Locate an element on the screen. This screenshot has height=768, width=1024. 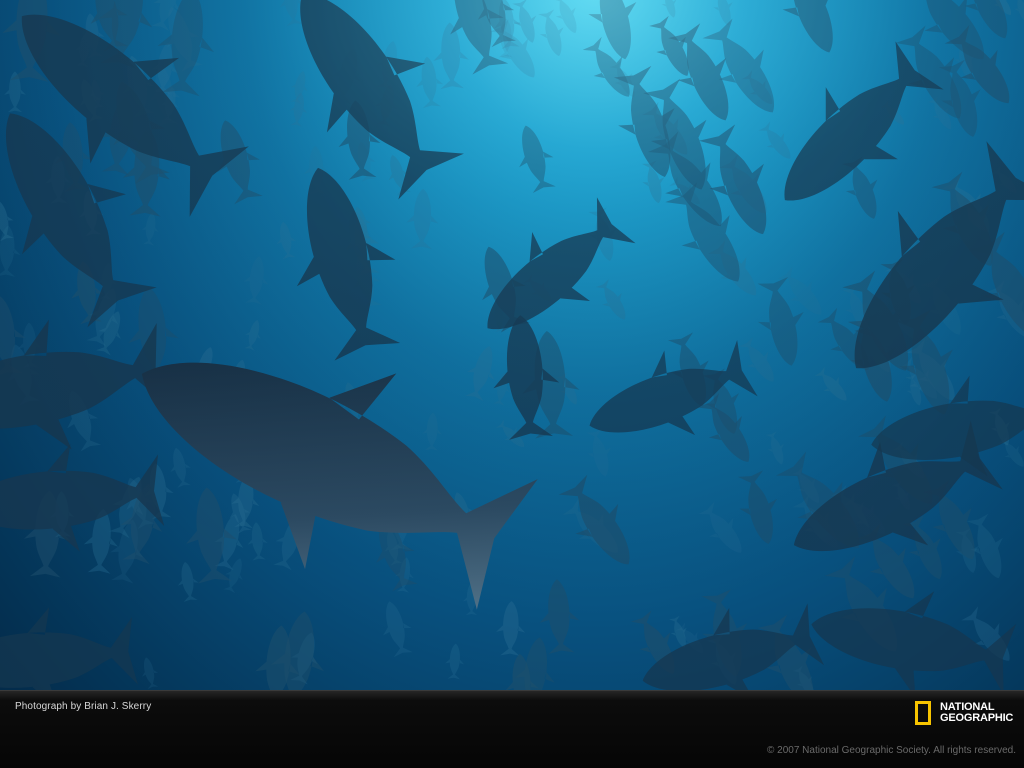
photo-credit: Photograph by Brian J. Skerry is located at coordinates (83, 706).